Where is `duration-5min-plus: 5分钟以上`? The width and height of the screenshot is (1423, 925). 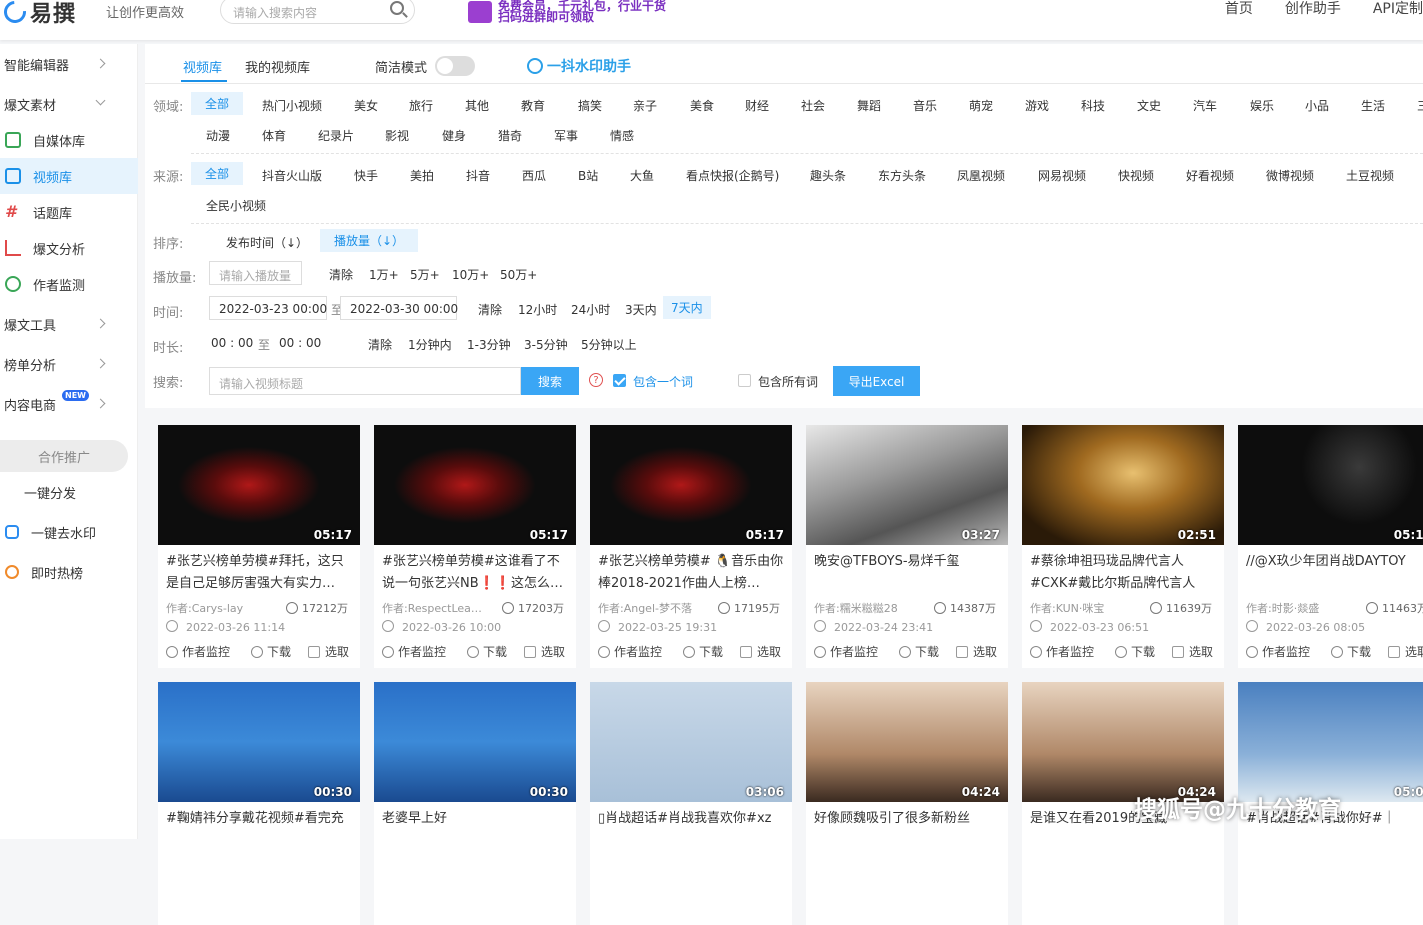 duration-5min-plus: 5分钟以上 is located at coordinates (609, 344).